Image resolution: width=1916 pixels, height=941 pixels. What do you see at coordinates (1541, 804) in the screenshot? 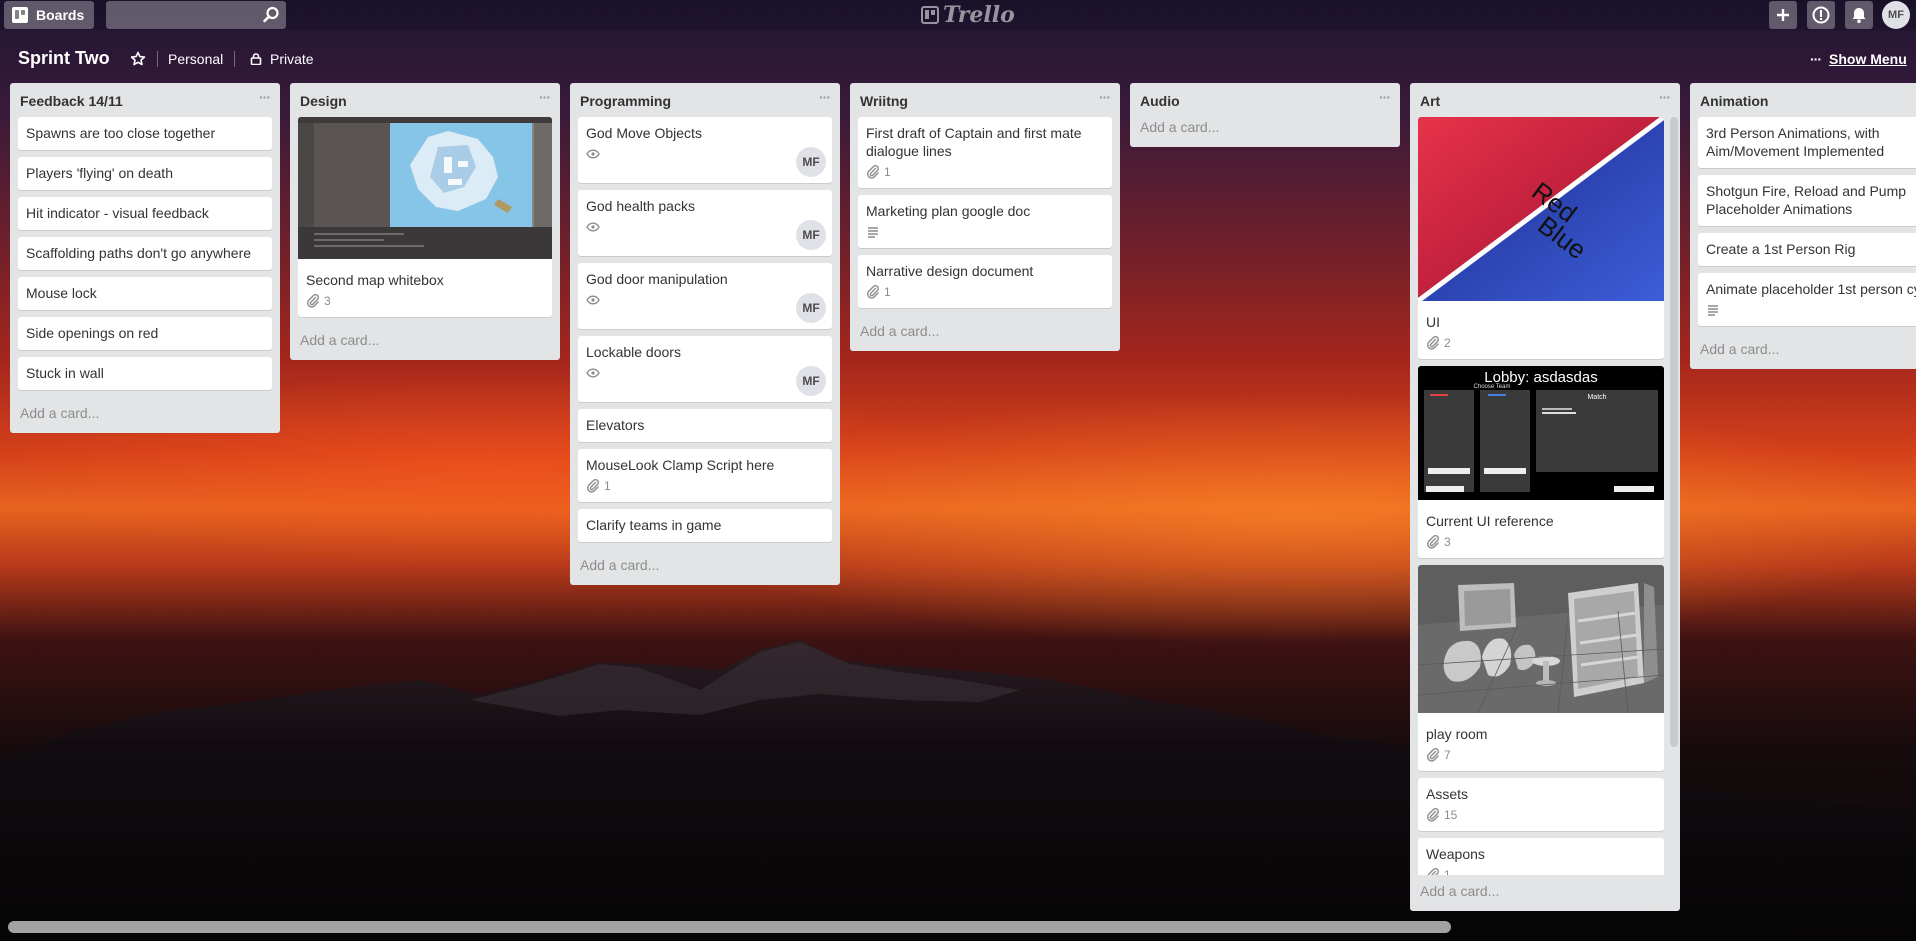
I see `card: Assets 15` at bounding box center [1541, 804].